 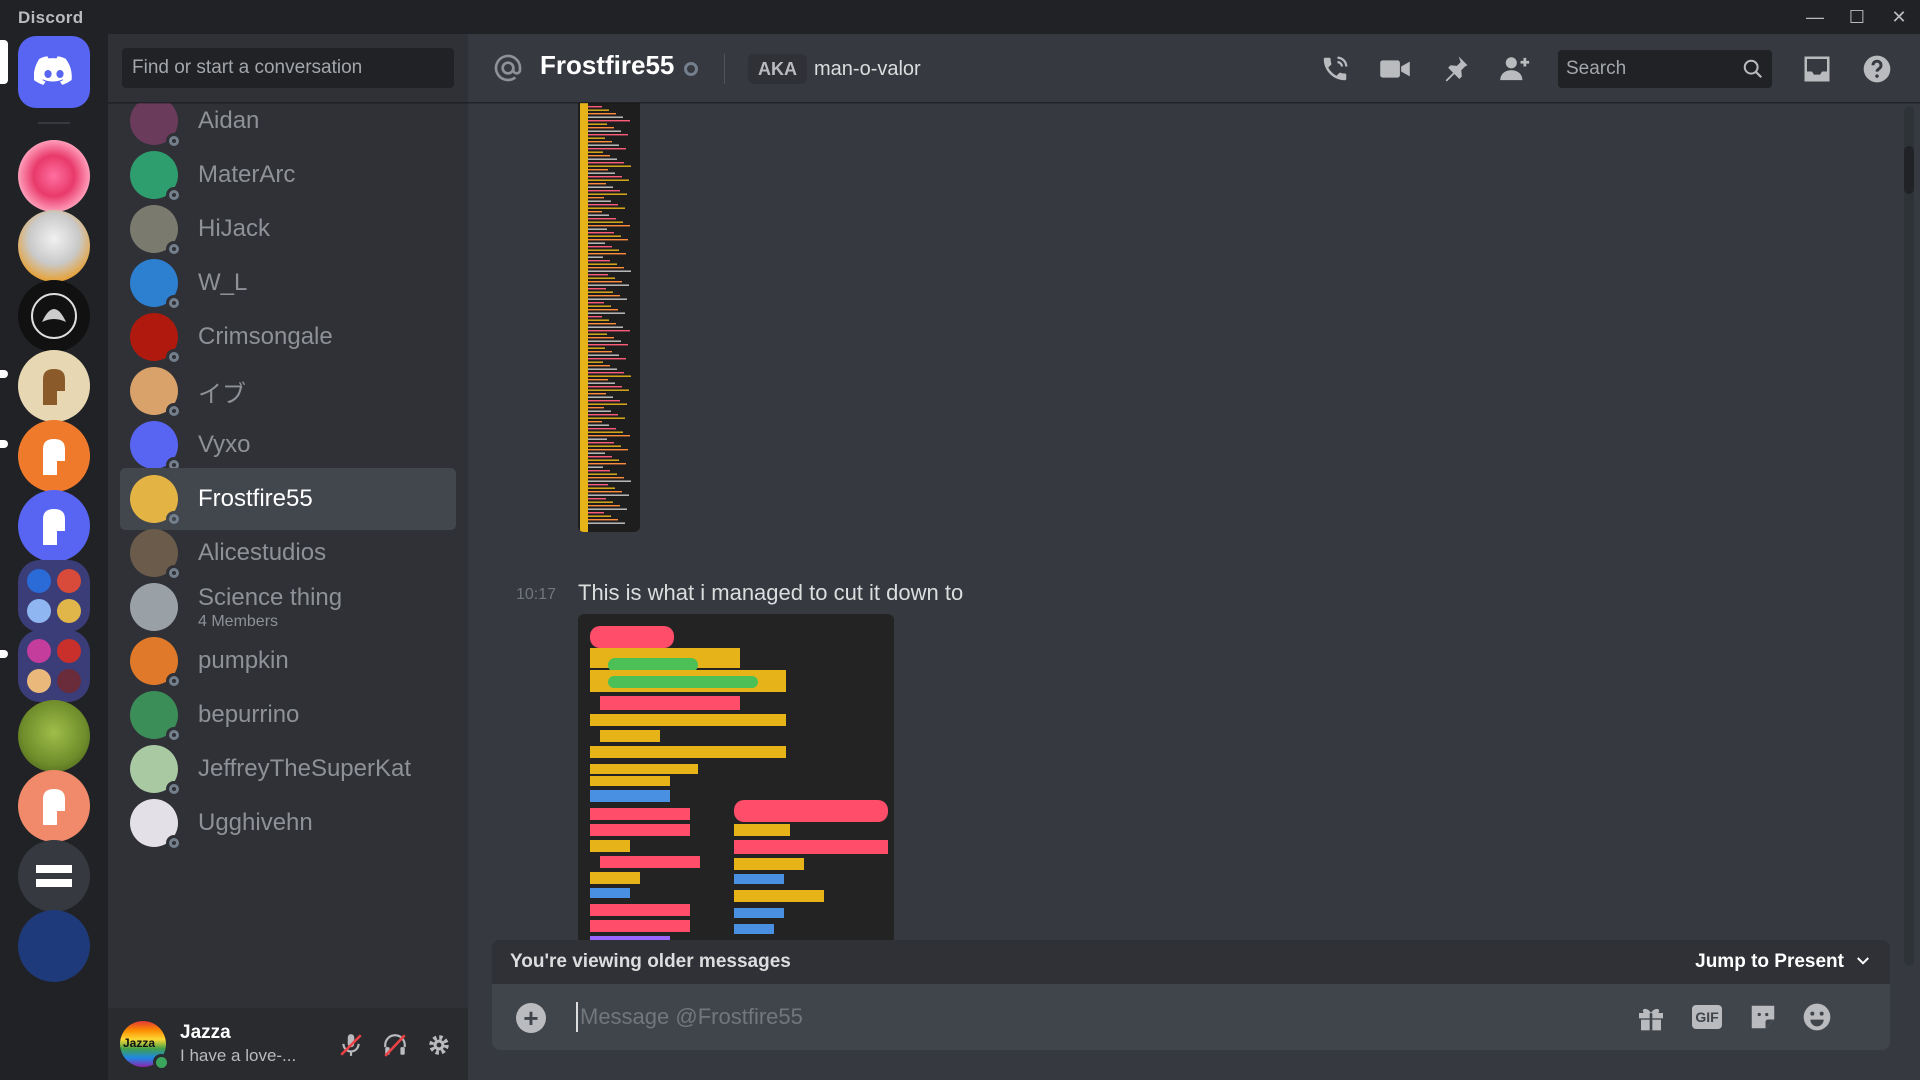 I want to click on home-button, so click(x=54, y=72).